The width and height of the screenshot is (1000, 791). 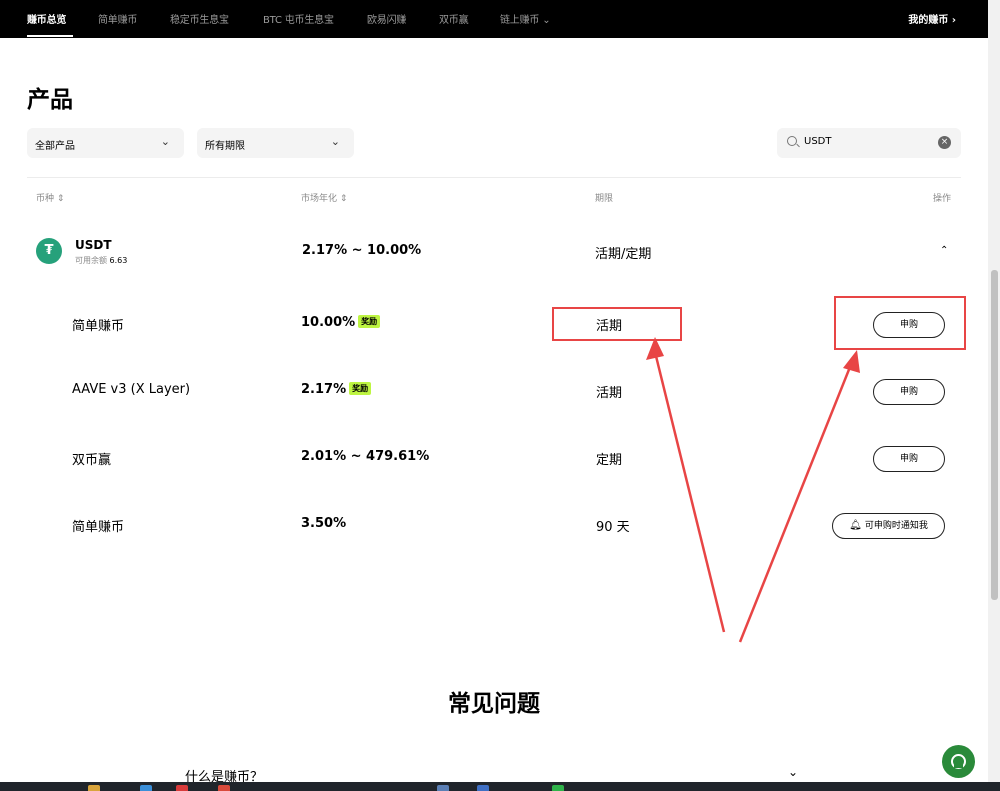 I want to click on chevron-right-icon: ›, so click(x=953, y=20).